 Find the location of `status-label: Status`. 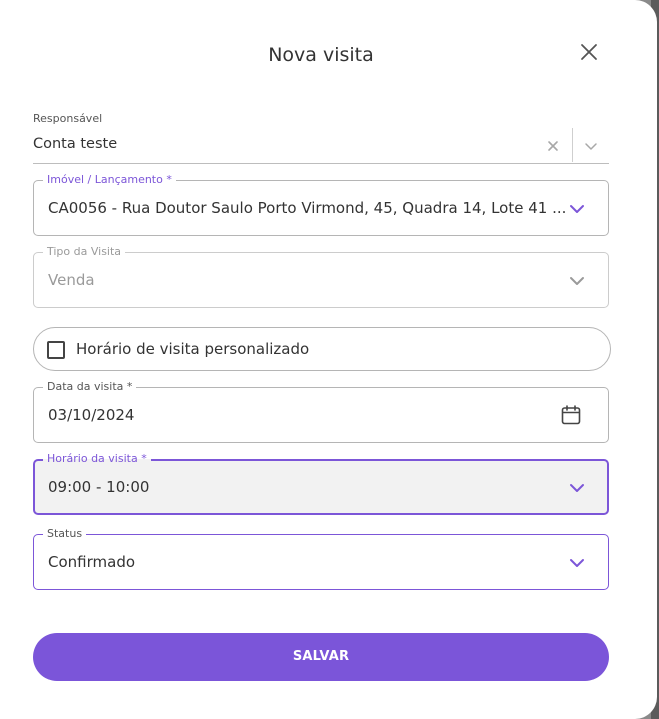

status-label: Status is located at coordinates (65, 534).